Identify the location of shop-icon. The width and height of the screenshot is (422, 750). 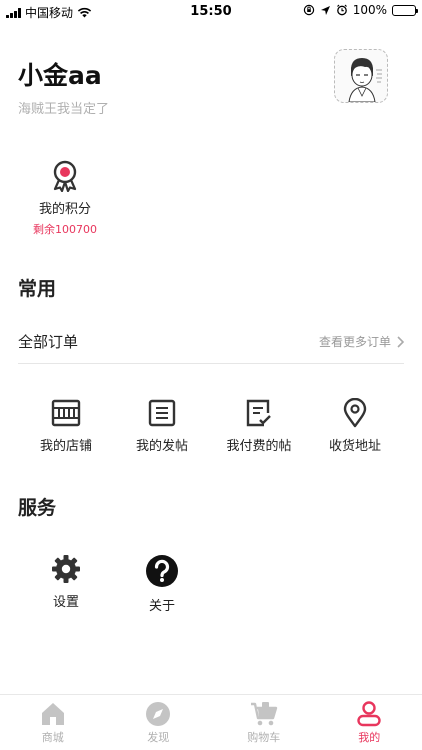
(66, 413).